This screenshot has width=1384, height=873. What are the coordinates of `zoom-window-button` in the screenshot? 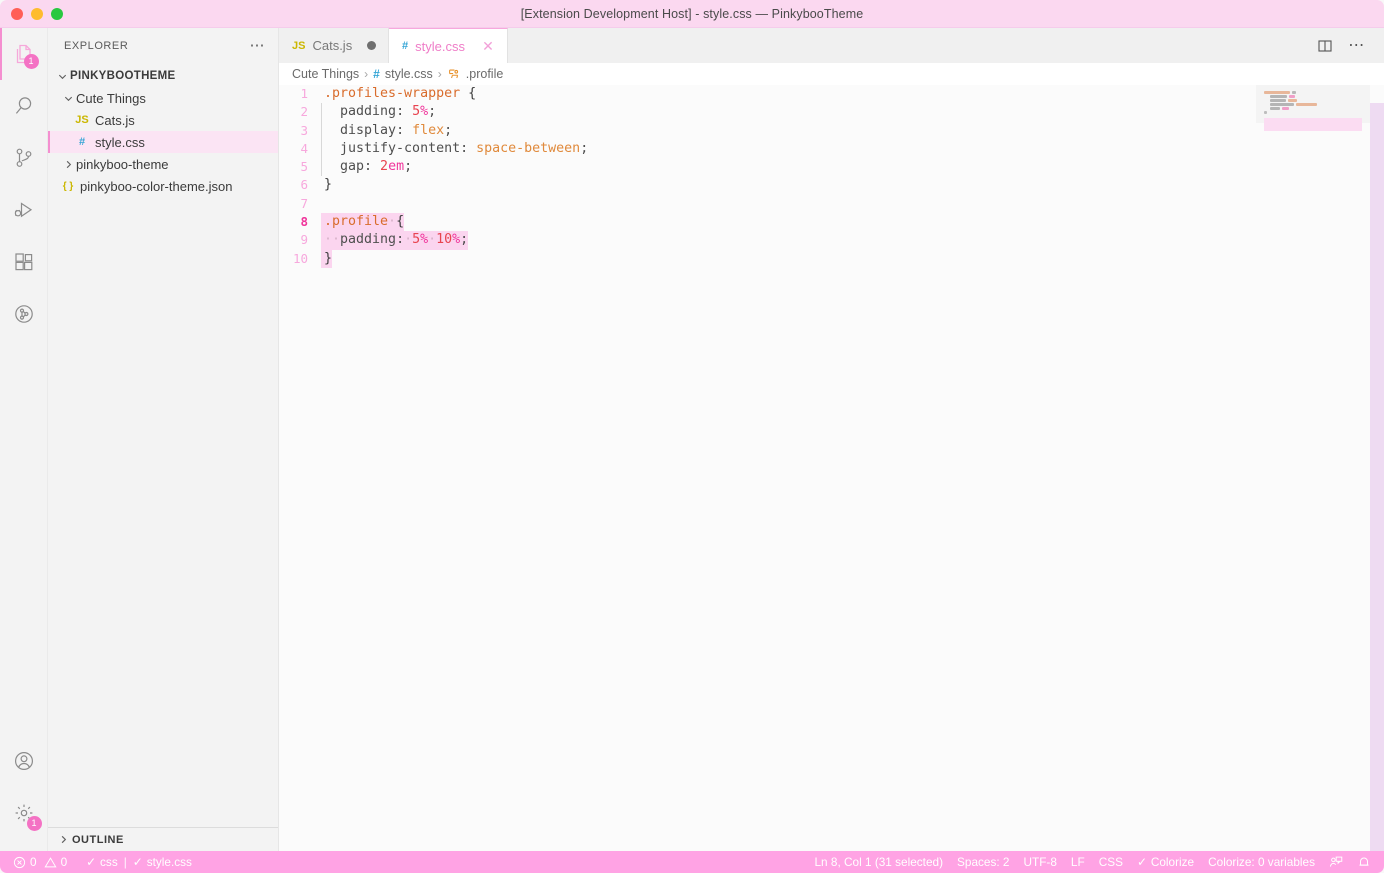 It's located at (57, 13).